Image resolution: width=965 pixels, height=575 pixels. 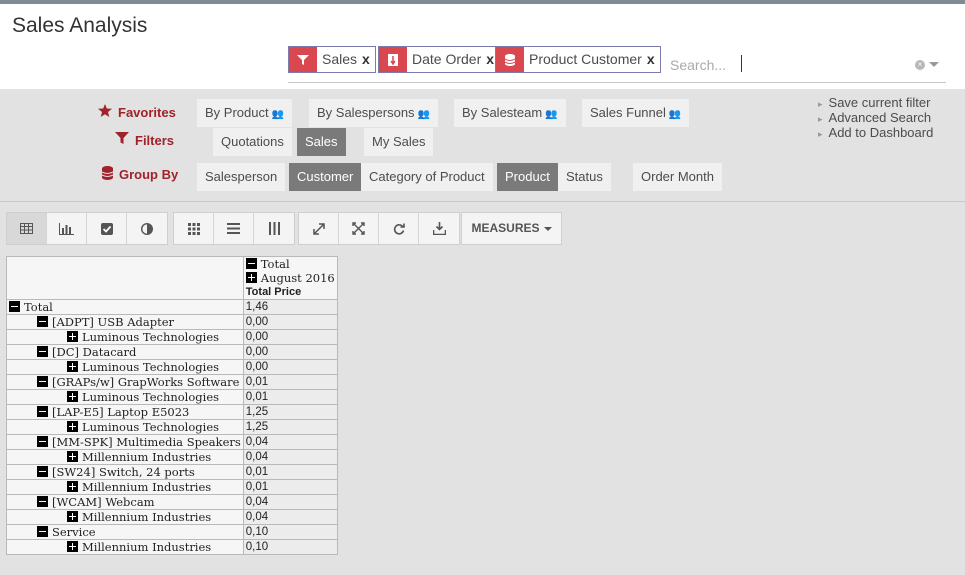 What do you see at coordinates (393, 59) in the screenshot?
I see `sort-icon` at bounding box center [393, 59].